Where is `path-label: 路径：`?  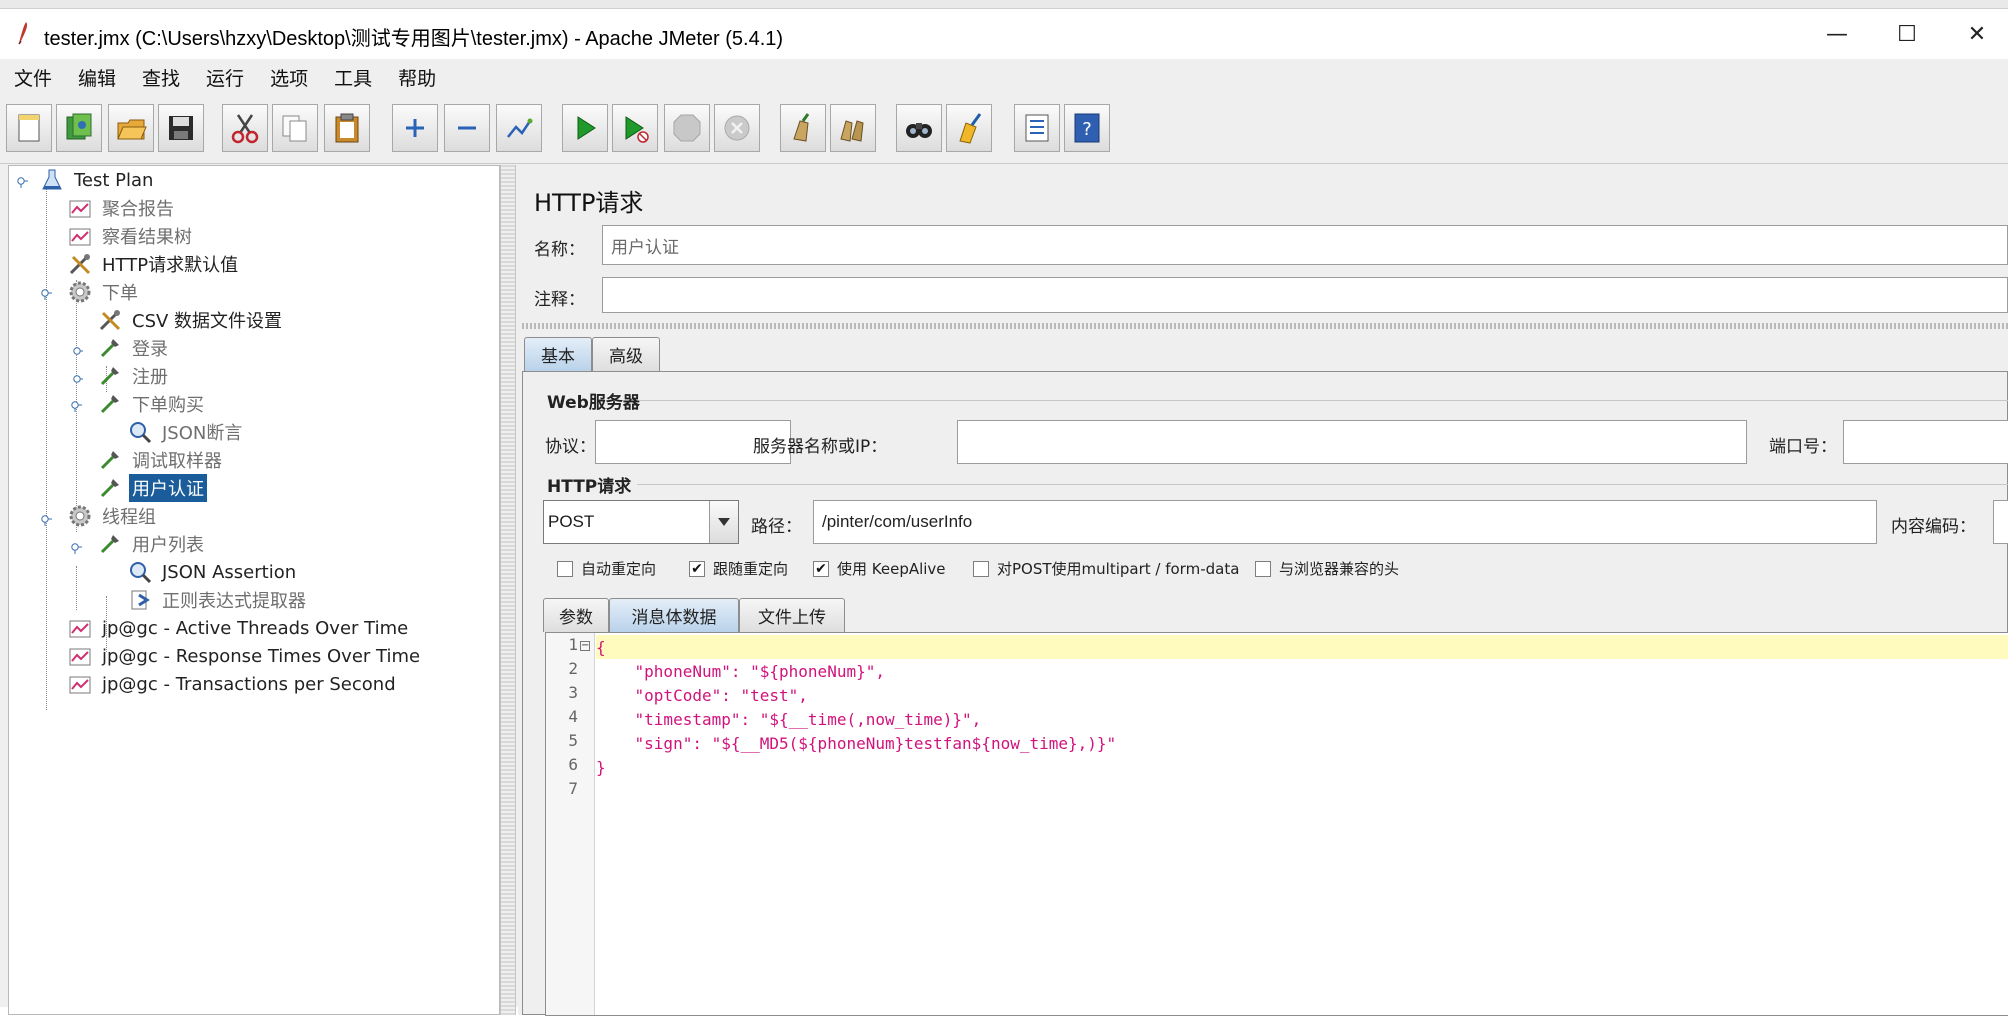
path-label: 路径： is located at coordinates (776, 527).